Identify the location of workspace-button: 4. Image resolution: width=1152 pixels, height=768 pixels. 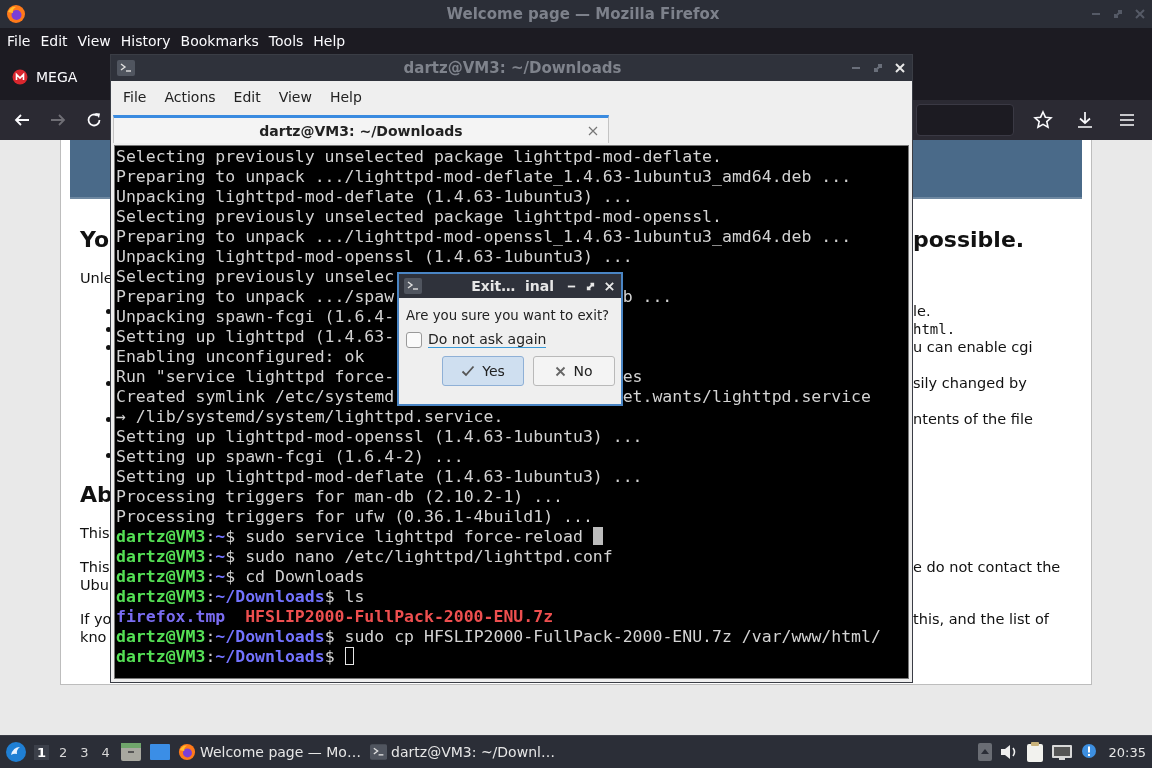
(105, 752).